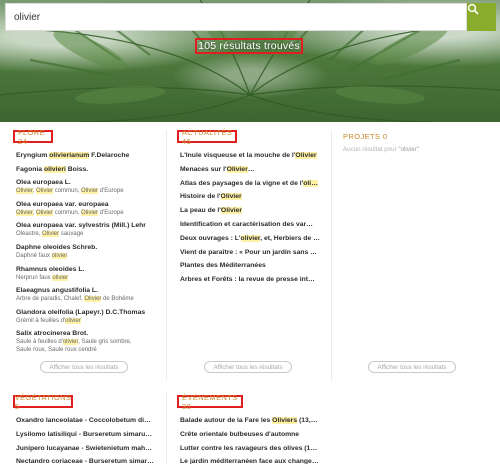 The height and width of the screenshot is (464, 500). What do you see at coordinates (238, 155) in the screenshot?
I see `text-run: L'Inule visqueuse et la mouche de l'` at bounding box center [238, 155].